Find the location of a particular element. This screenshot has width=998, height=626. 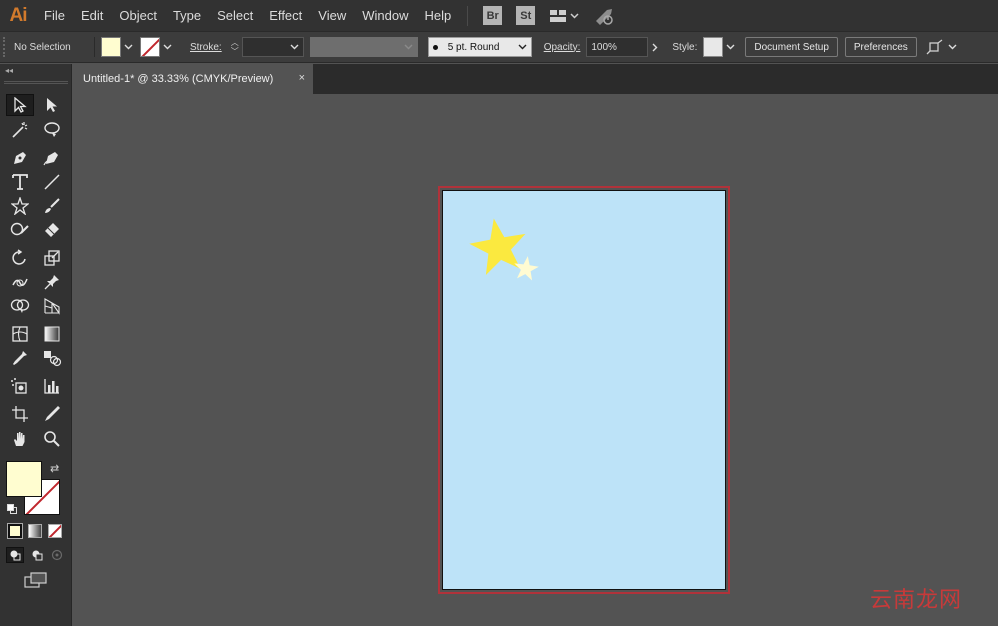

menu-help: Help is located at coordinates (437, 15).